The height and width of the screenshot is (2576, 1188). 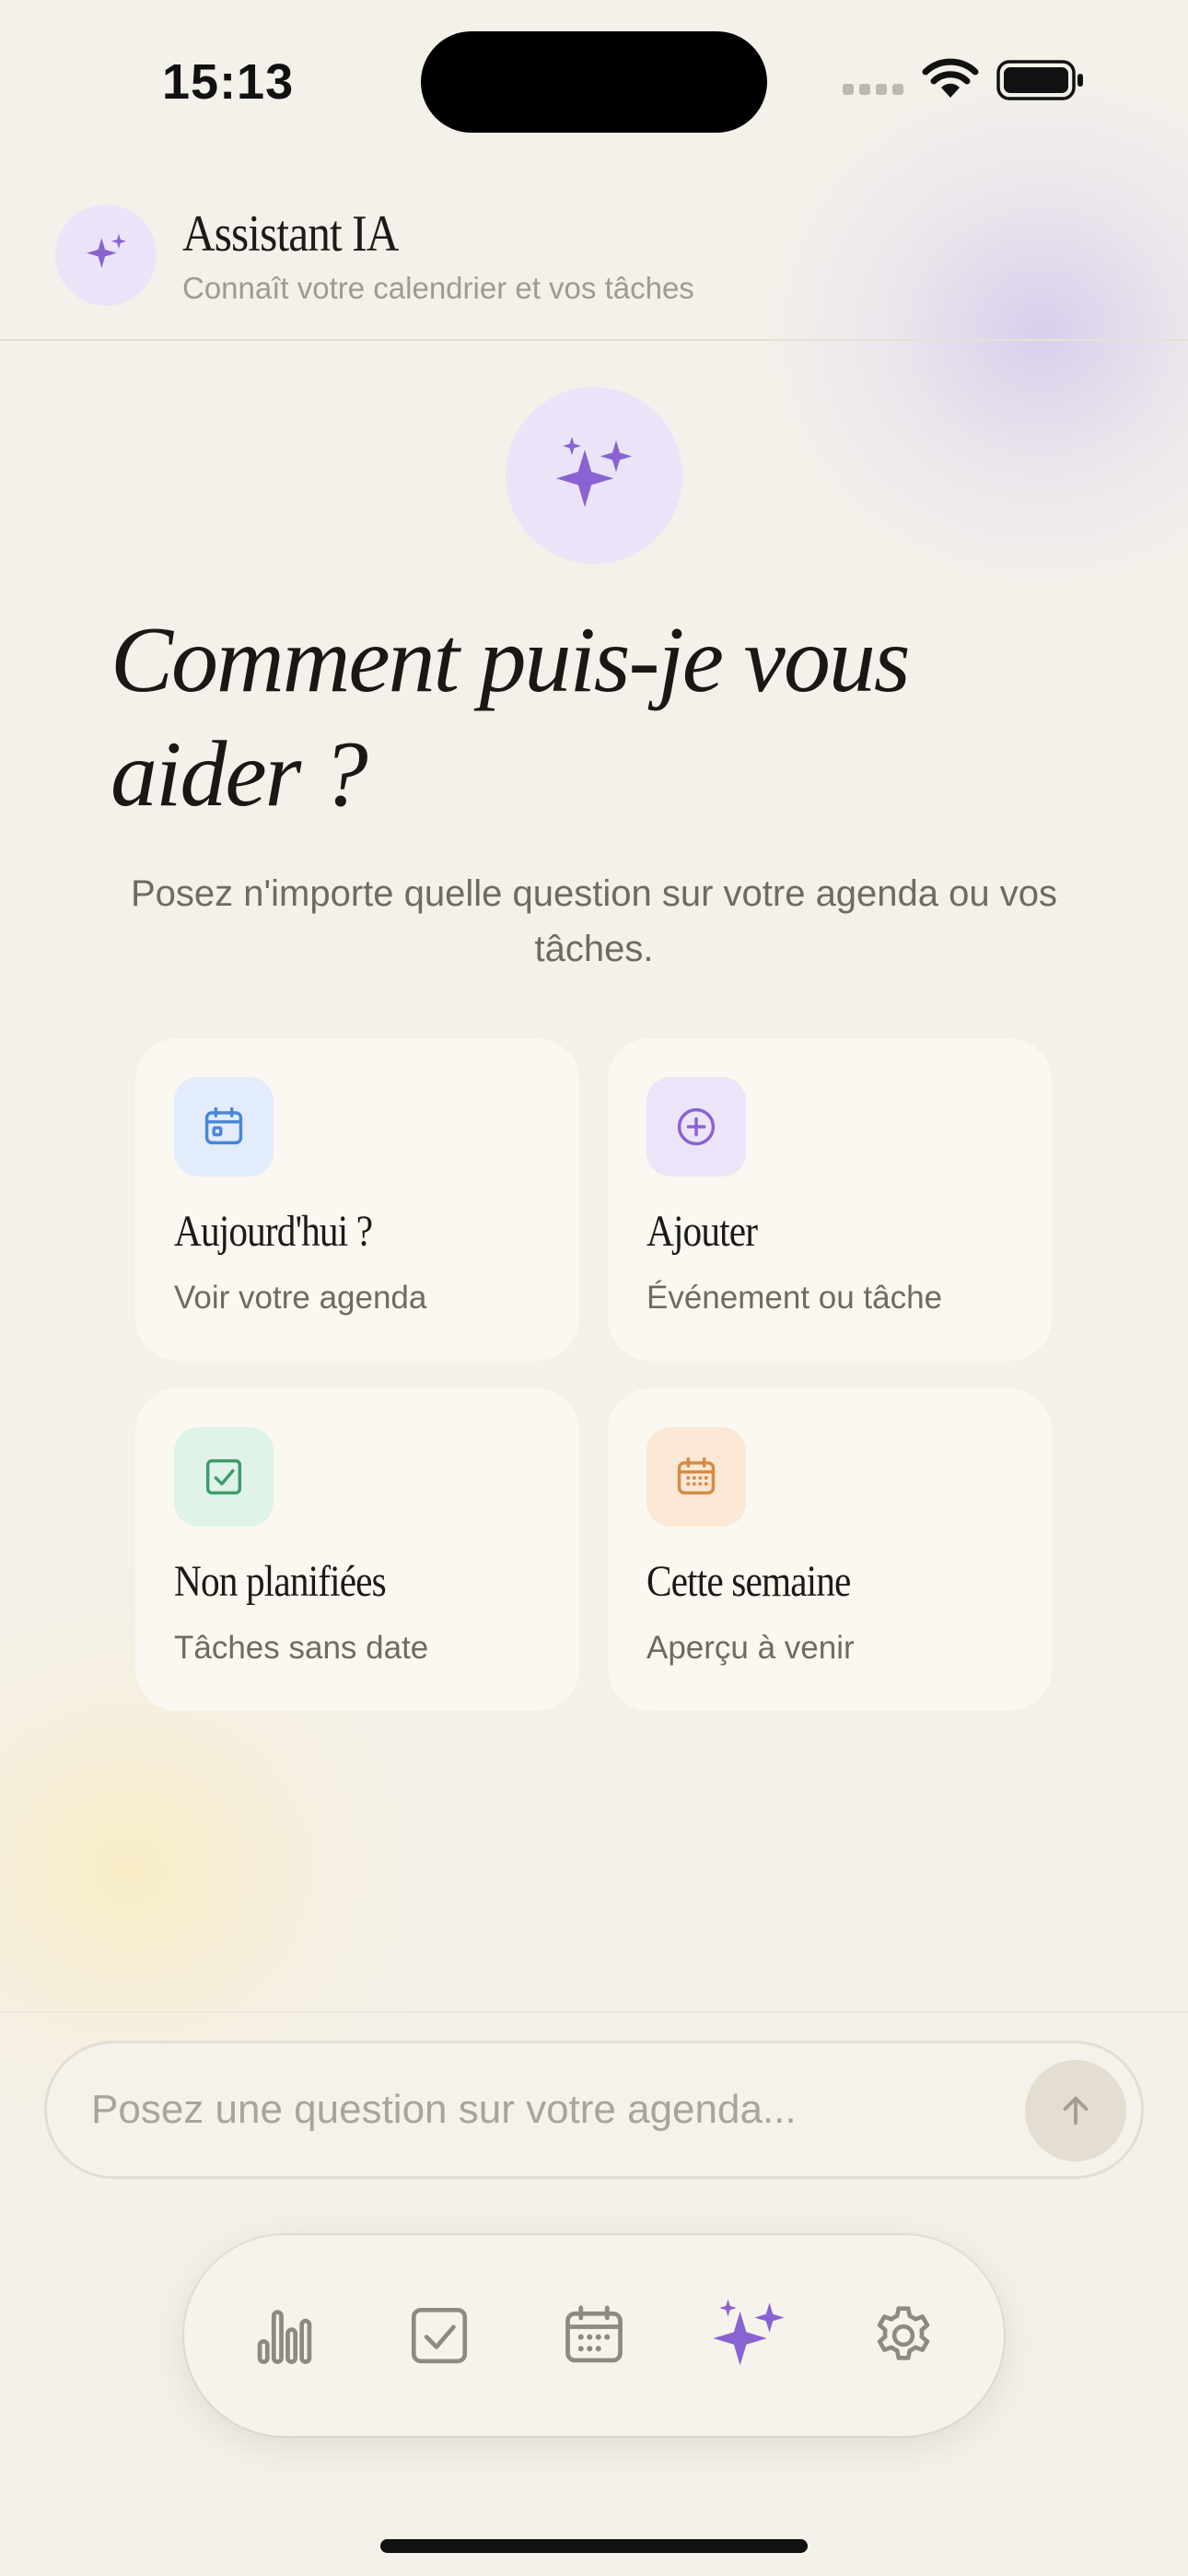 What do you see at coordinates (830, 1549) in the screenshot?
I see `suggestion-card-week: Cette semaine Aperçu à venir` at bounding box center [830, 1549].